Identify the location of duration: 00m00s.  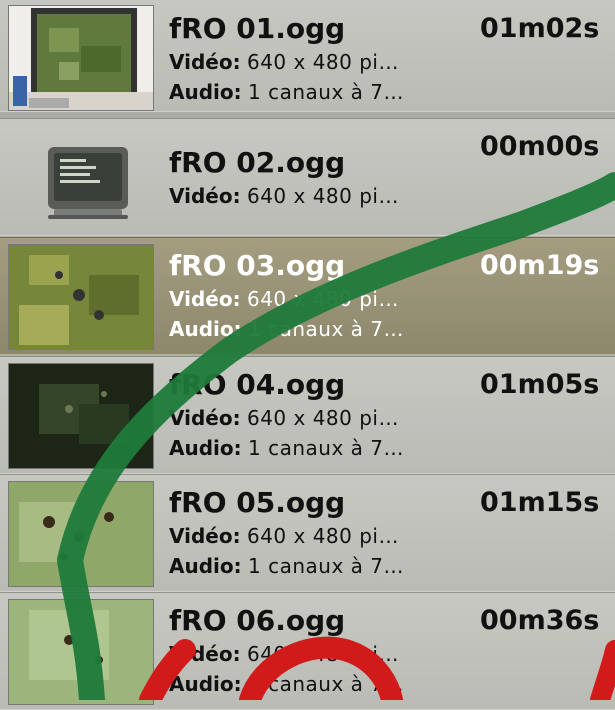
(540, 146).